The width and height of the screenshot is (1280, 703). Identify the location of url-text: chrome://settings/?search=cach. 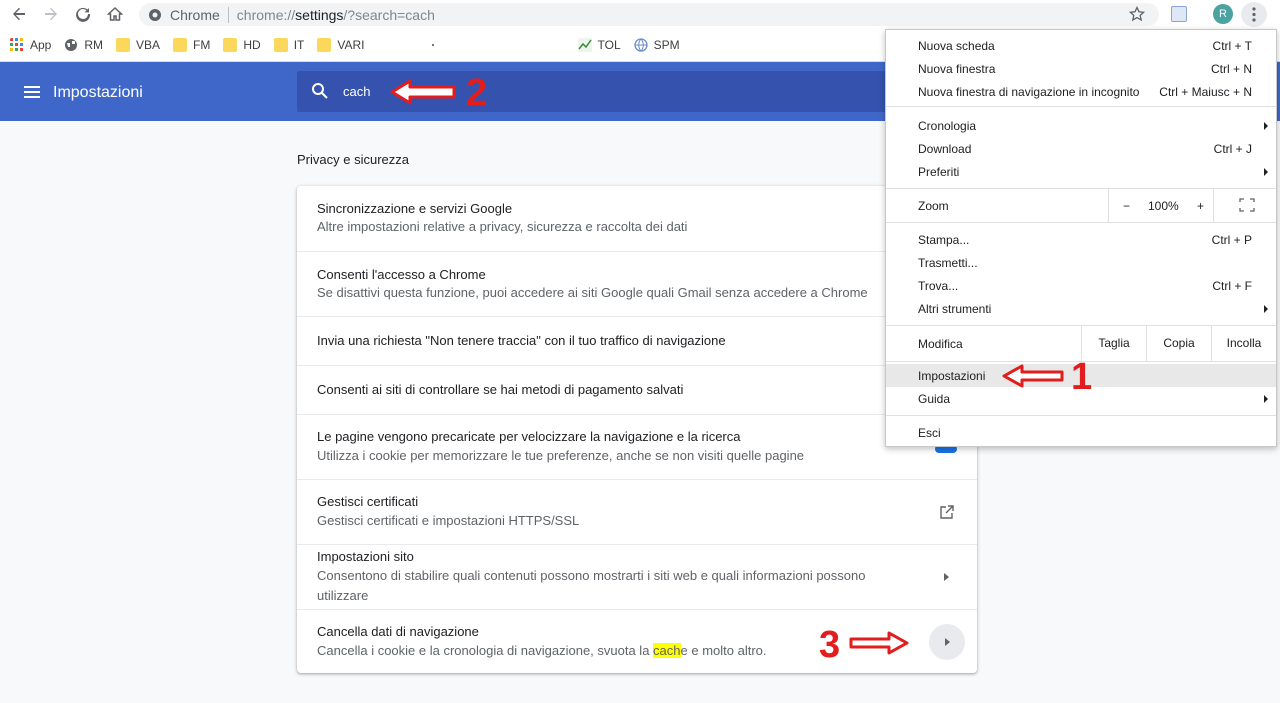
(335, 14).